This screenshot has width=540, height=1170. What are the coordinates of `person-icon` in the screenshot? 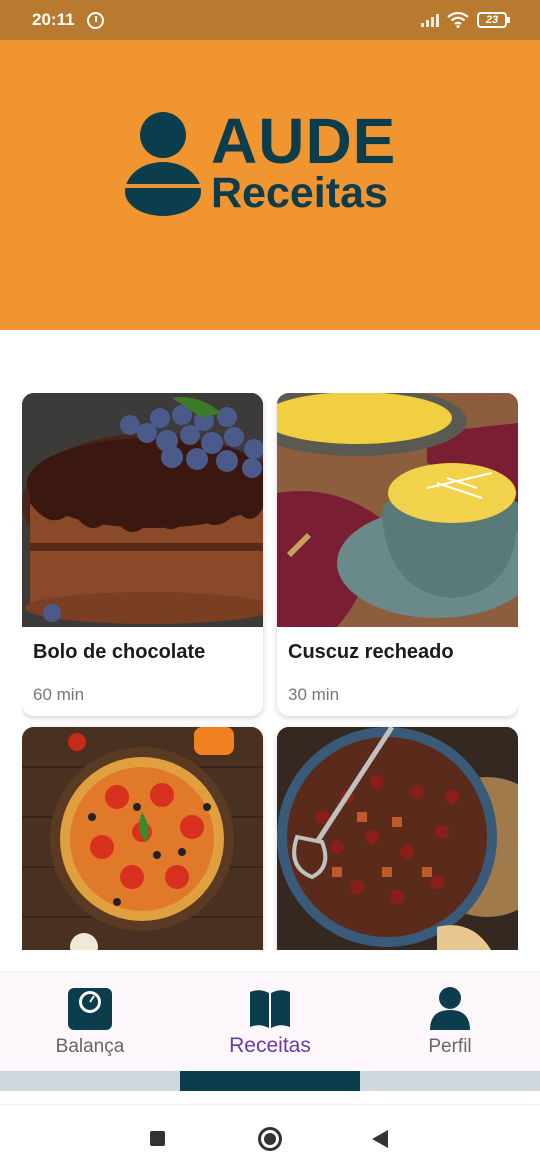 It's located at (450, 1008).